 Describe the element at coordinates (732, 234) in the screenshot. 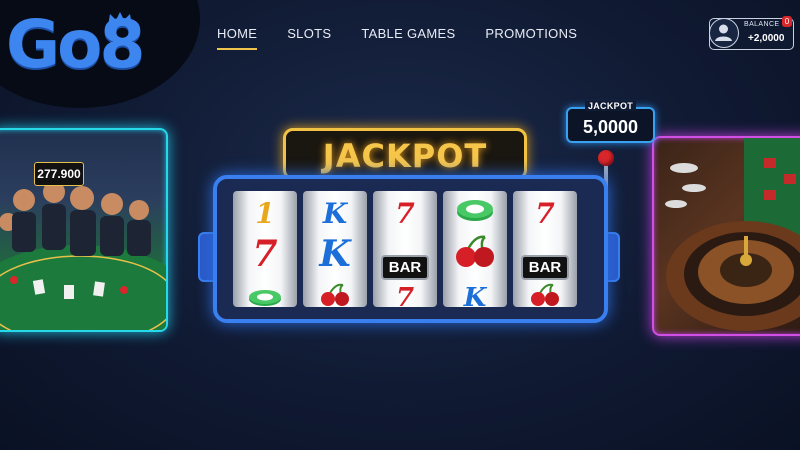

I see `roulette-wheel-illustration` at that location.